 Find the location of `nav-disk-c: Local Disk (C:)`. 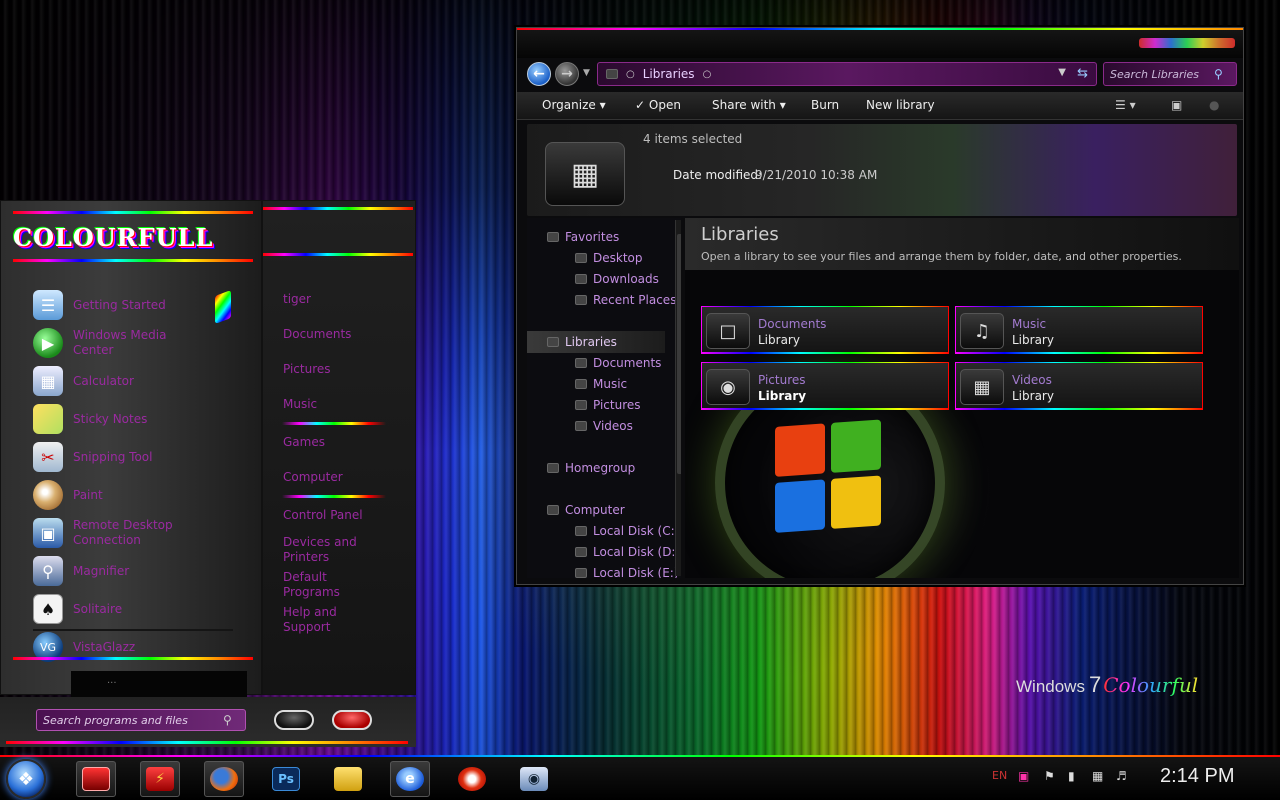

nav-disk-c: Local Disk (C:) is located at coordinates (627, 531).